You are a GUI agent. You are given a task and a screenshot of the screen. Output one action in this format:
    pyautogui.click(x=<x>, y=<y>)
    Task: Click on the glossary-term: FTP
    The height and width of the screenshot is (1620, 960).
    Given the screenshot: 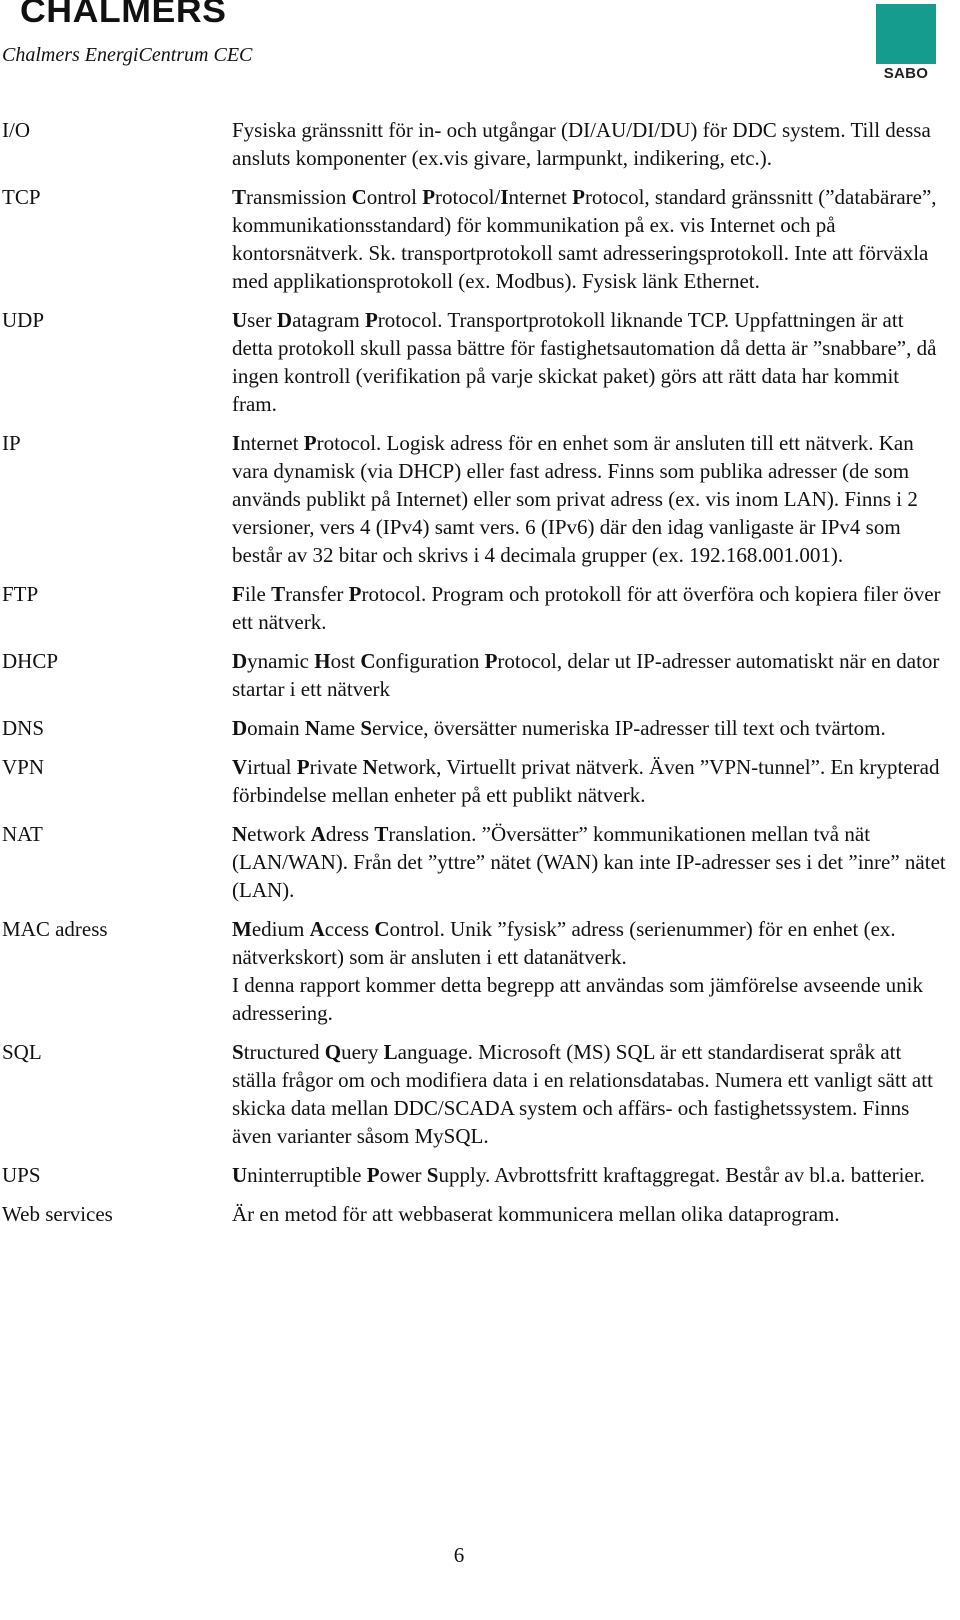 What is the action you would take?
    pyautogui.click(x=20, y=594)
    